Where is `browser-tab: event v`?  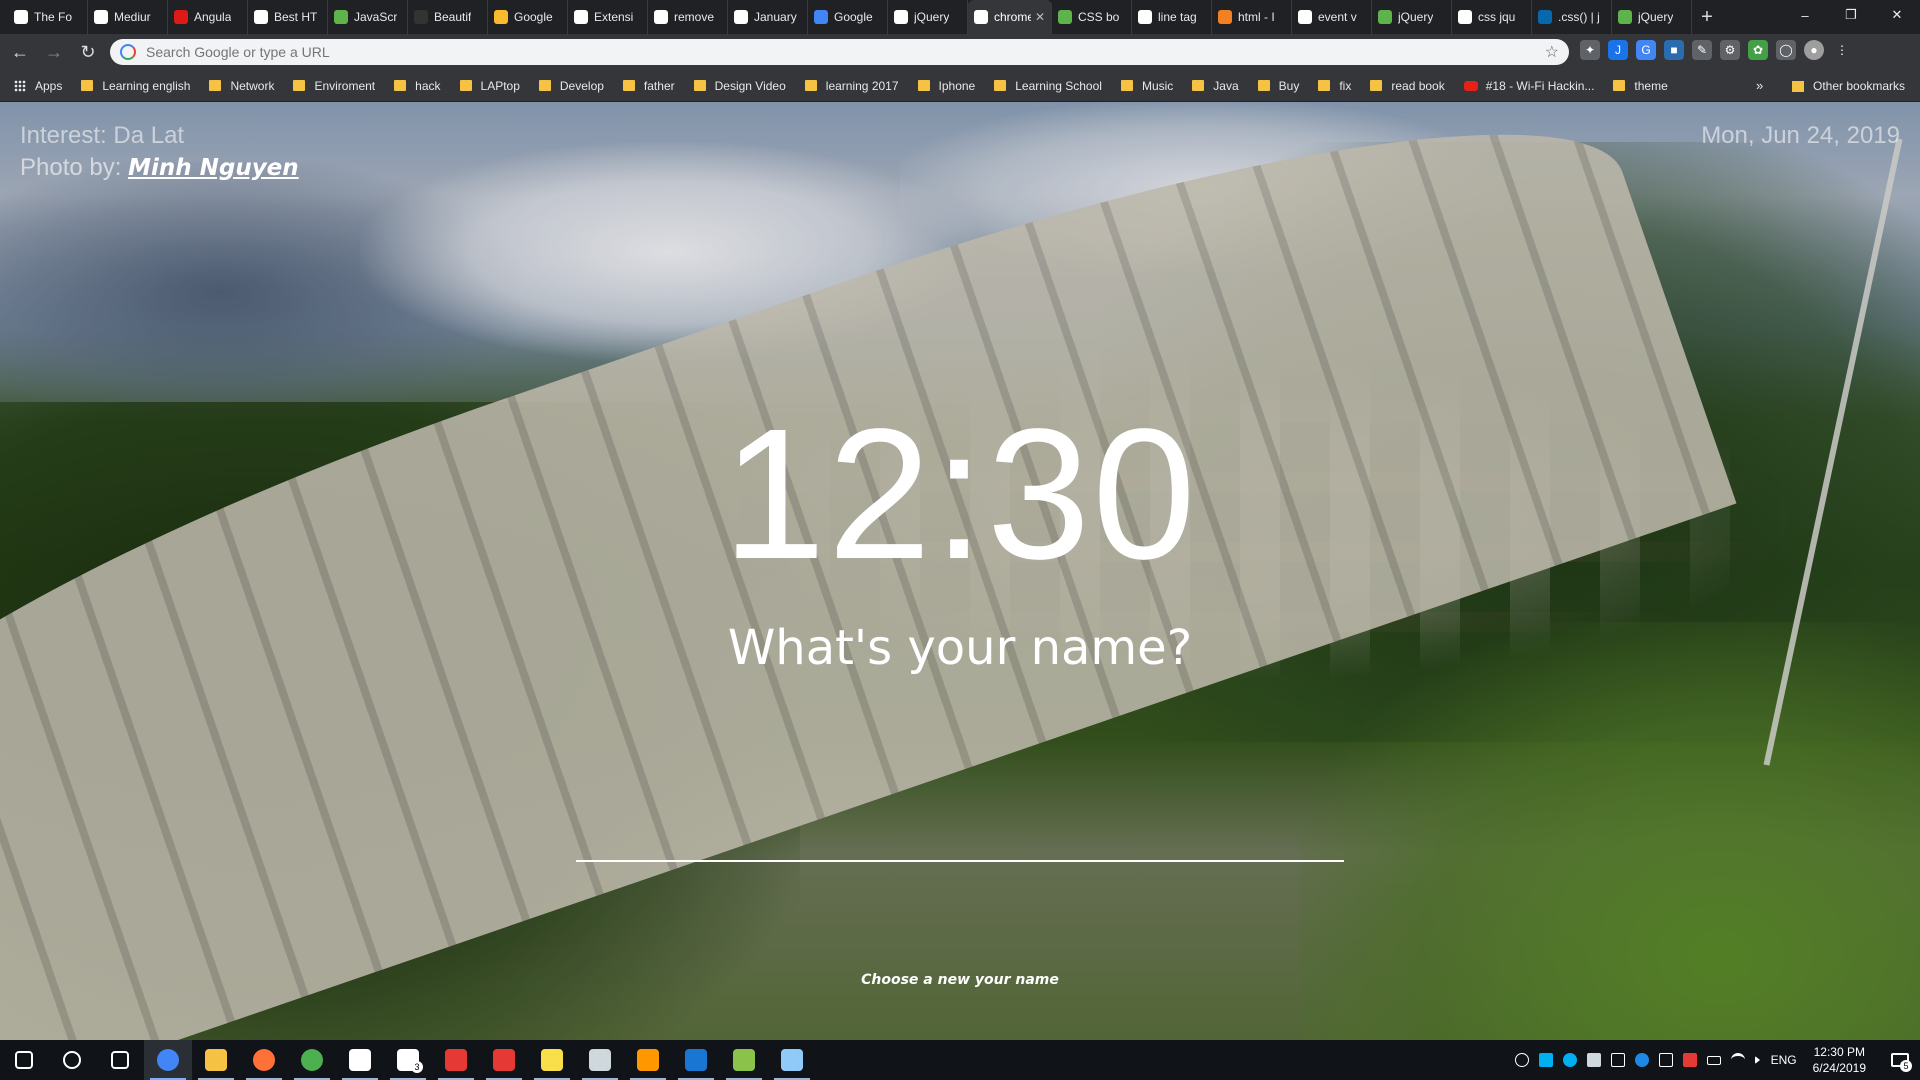
browser-tab: event v is located at coordinates (1332, 17).